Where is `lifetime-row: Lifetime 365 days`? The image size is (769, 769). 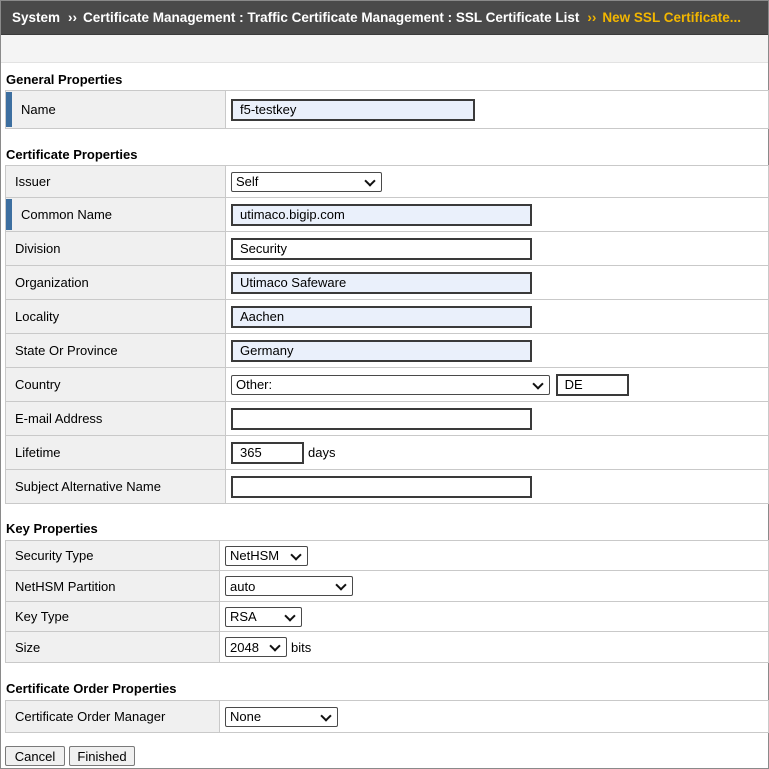
lifetime-row: Lifetime 365 days is located at coordinates (387, 452).